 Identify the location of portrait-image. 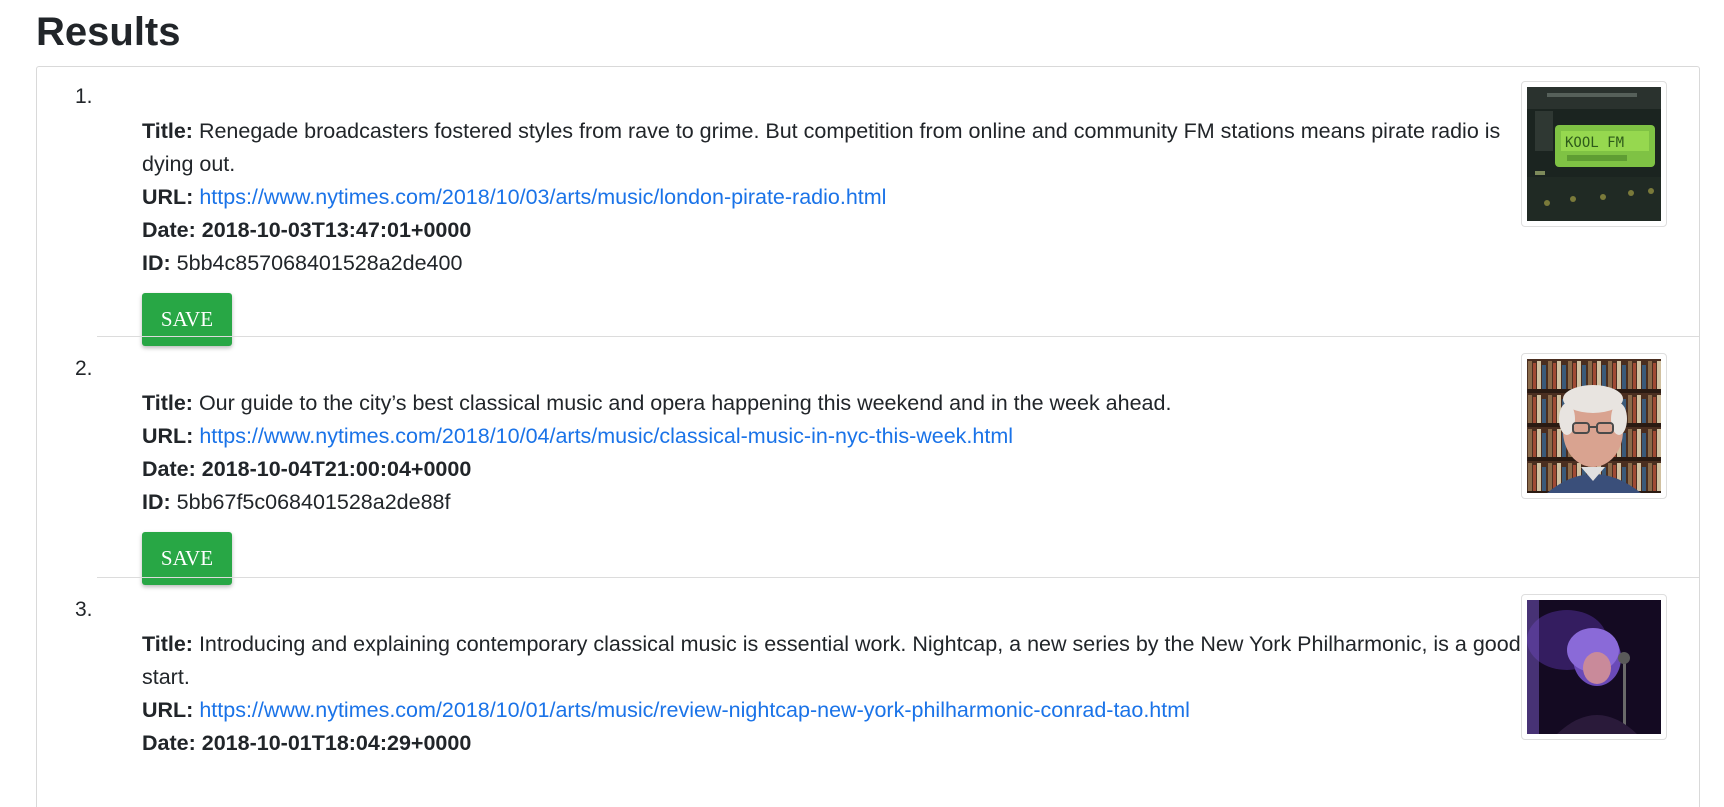
(1594, 426).